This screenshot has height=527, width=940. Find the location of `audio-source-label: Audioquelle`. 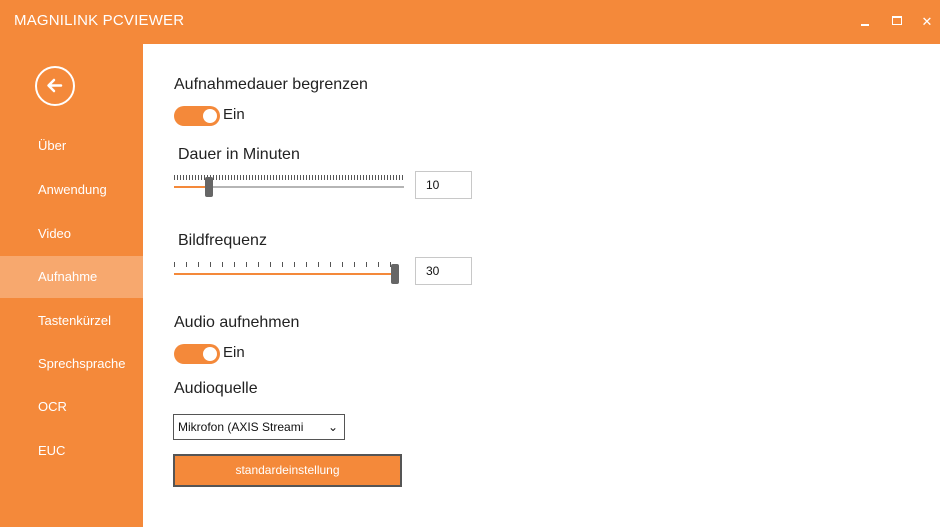

audio-source-label: Audioquelle is located at coordinates (216, 388).